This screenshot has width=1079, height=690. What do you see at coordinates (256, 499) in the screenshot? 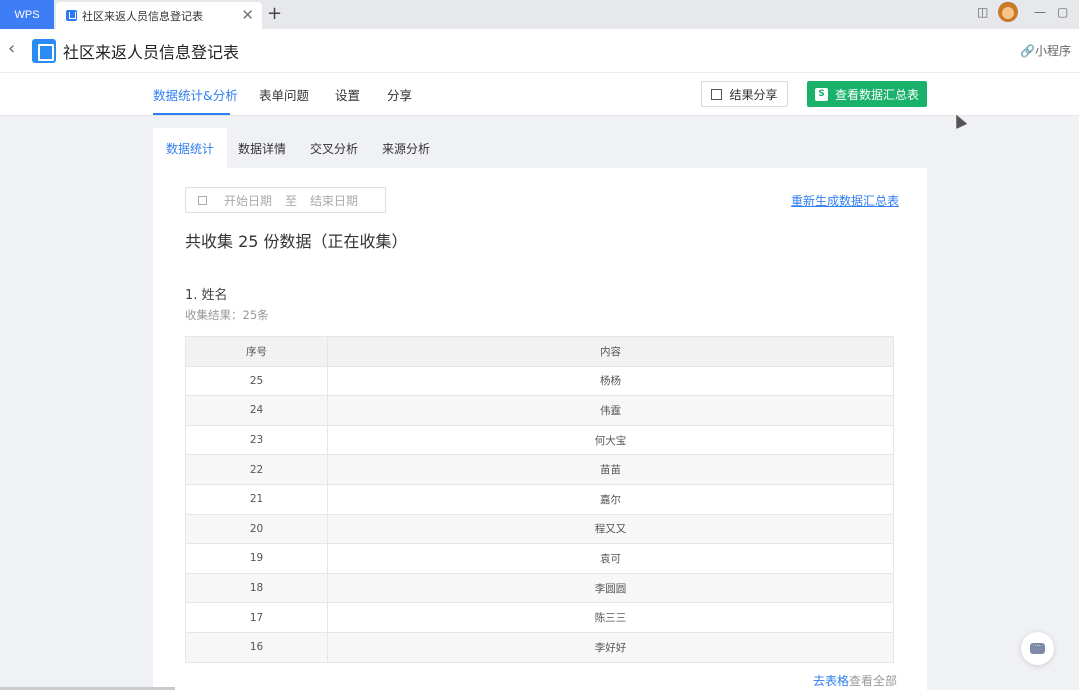
I see `seq-cell: 21` at bounding box center [256, 499].